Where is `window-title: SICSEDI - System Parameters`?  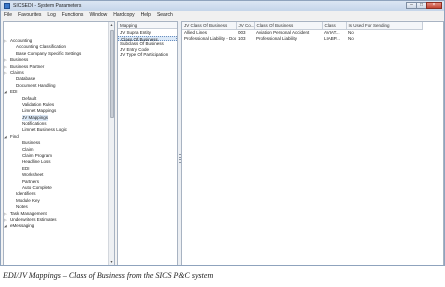
window-title: SICSEDI - System Parameters is located at coordinates (47, 6).